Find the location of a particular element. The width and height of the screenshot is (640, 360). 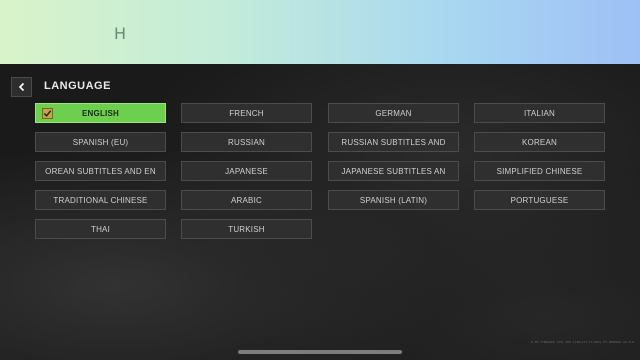

language-option-spanish-latin: SPANISH (LATIN) is located at coordinates (393, 200).